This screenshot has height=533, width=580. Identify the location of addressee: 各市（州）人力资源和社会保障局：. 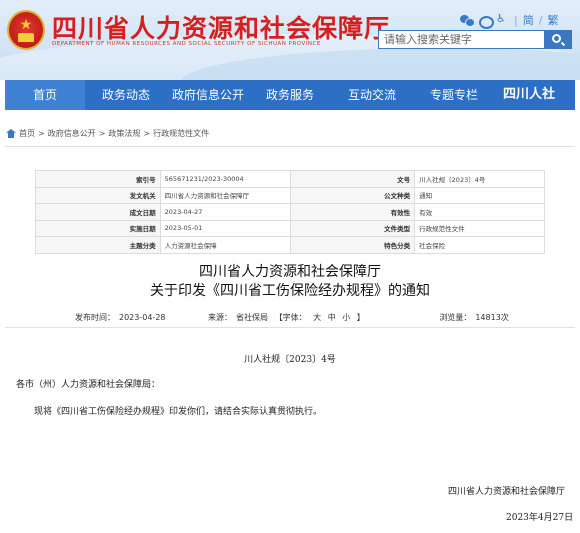
(88, 385).